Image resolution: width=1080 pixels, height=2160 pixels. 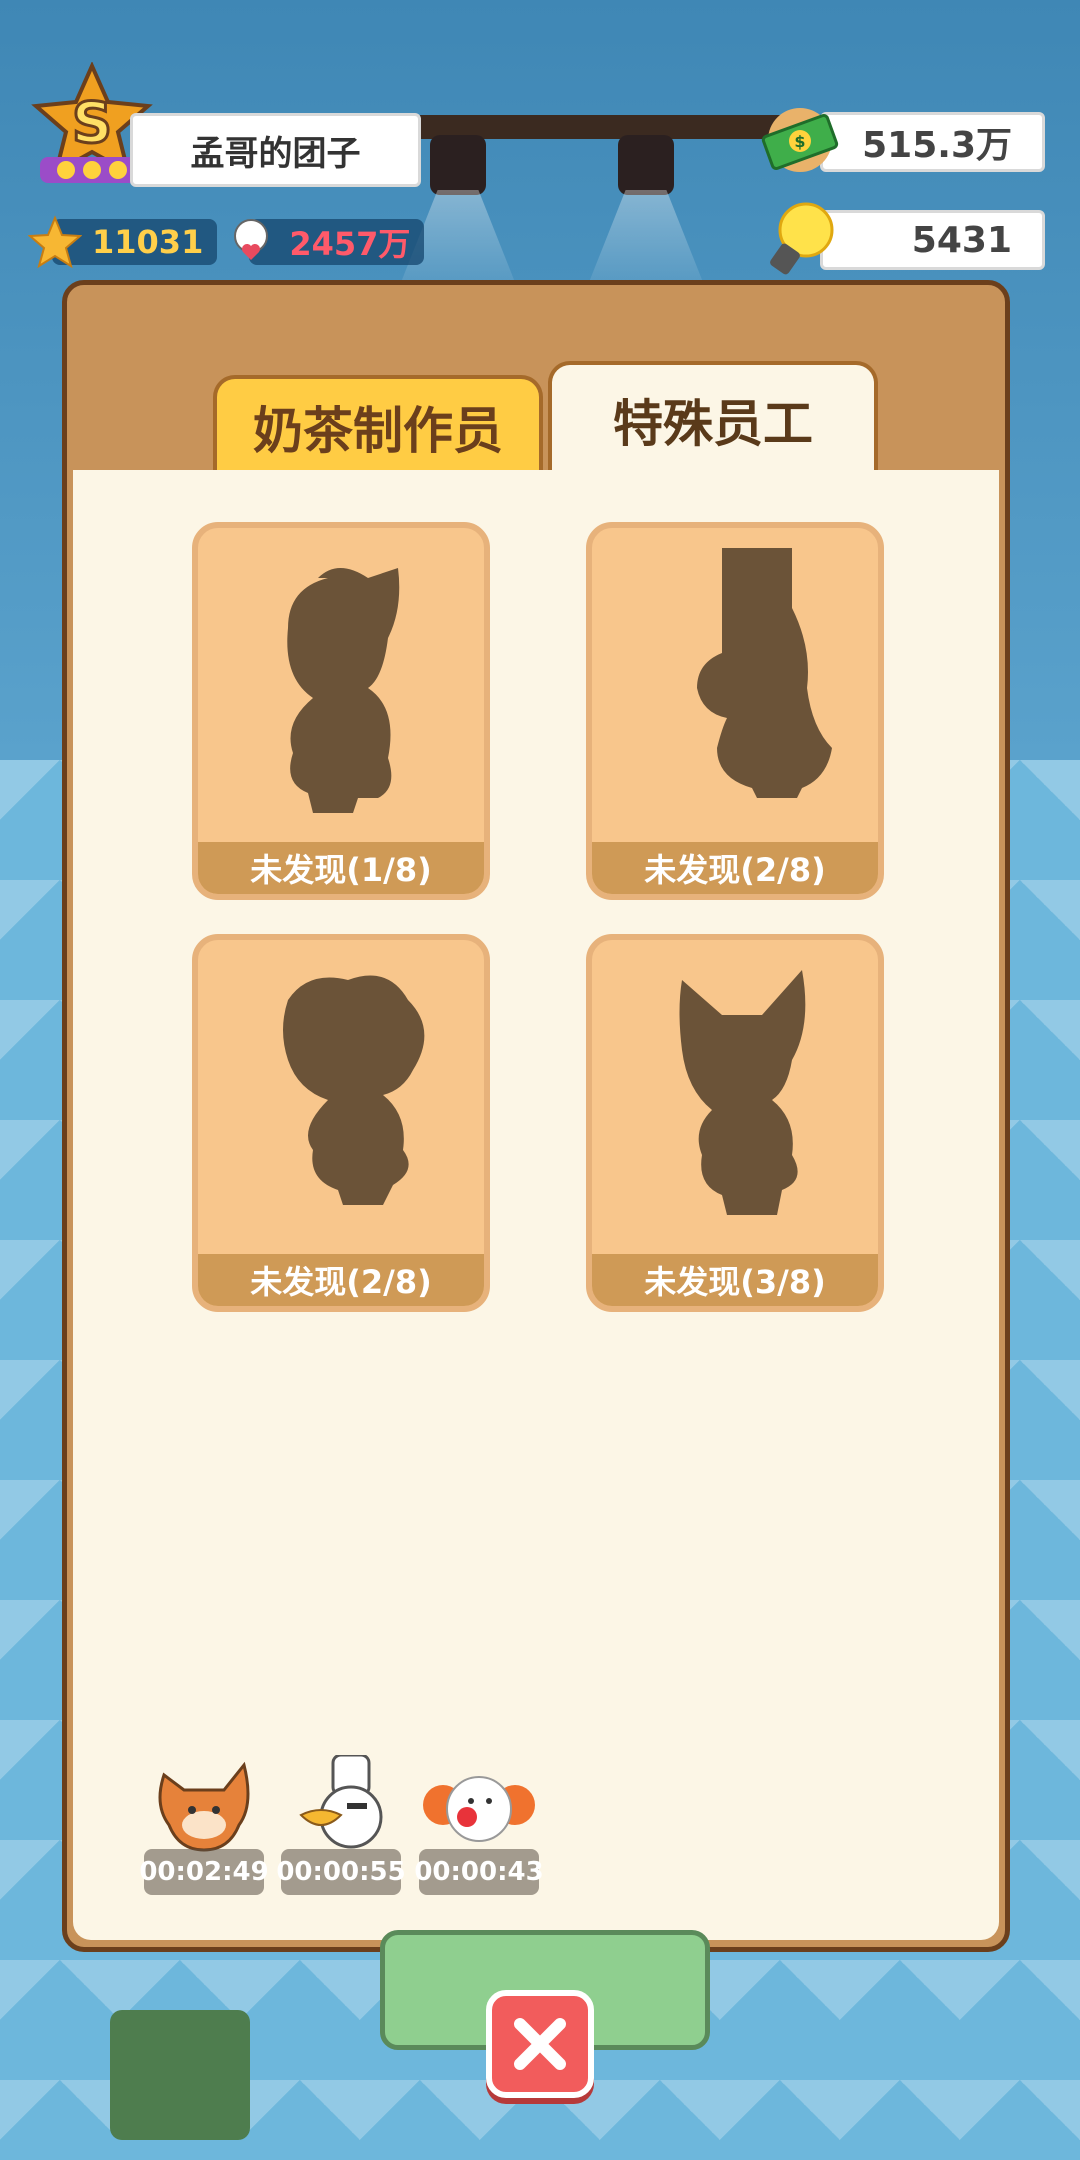 I want to click on close-icon, so click(x=540, y=2044).